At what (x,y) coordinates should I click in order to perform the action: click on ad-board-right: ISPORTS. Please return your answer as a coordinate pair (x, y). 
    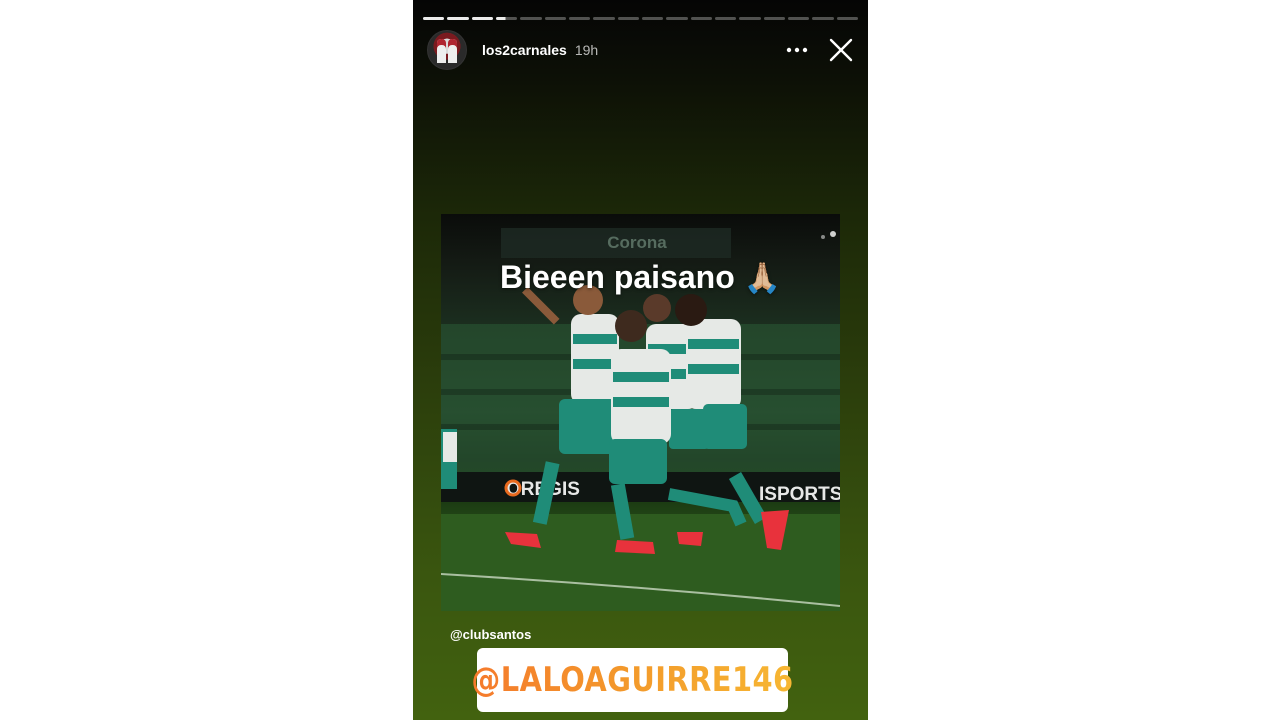
    Looking at the image, I should click on (799, 494).